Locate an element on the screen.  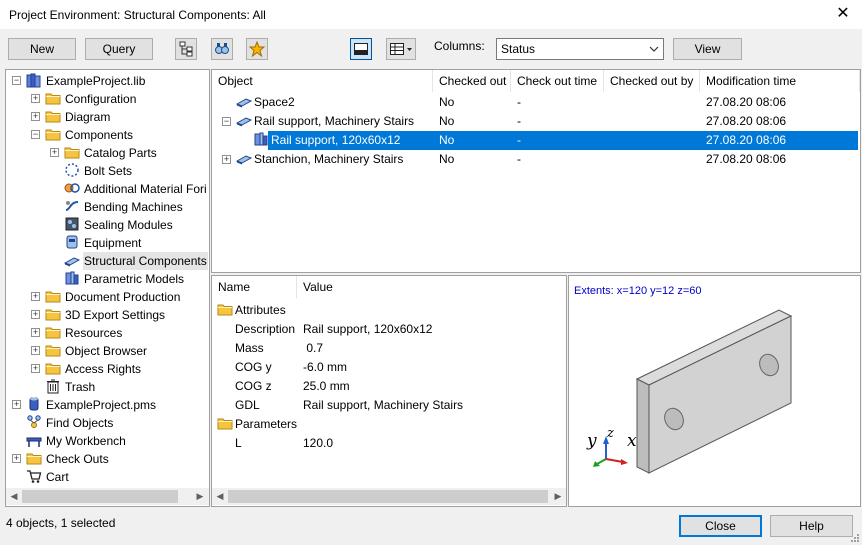
tree-item: Diagram is located at coordinates (78, 117).